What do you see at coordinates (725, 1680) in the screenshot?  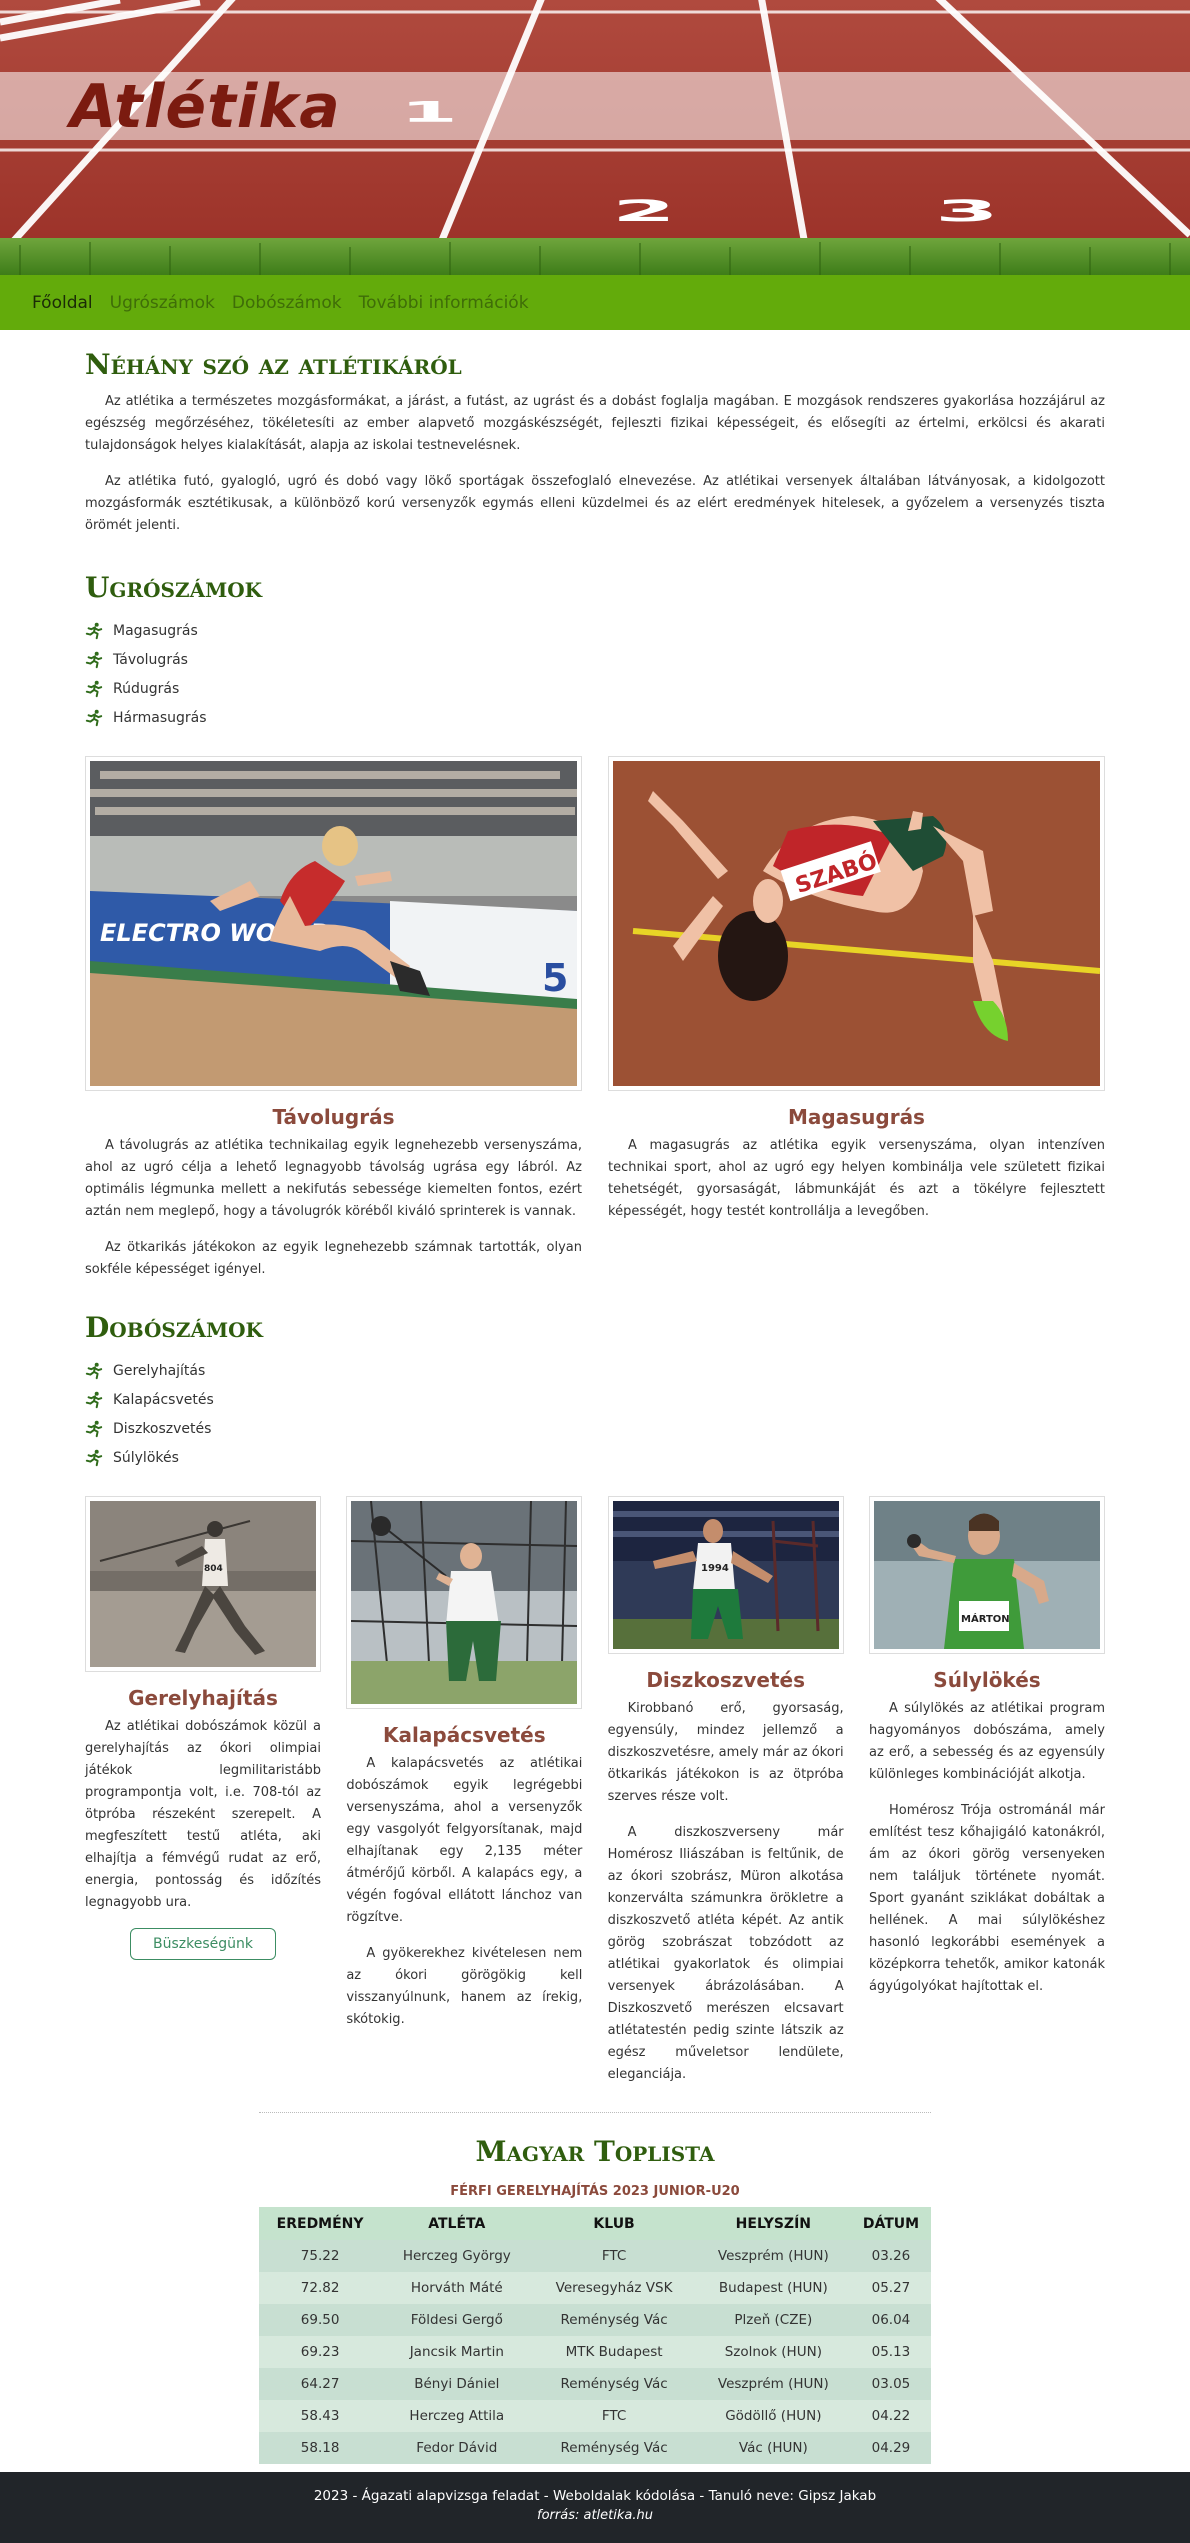 I see `discus-title: Diszkoszvetés` at bounding box center [725, 1680].